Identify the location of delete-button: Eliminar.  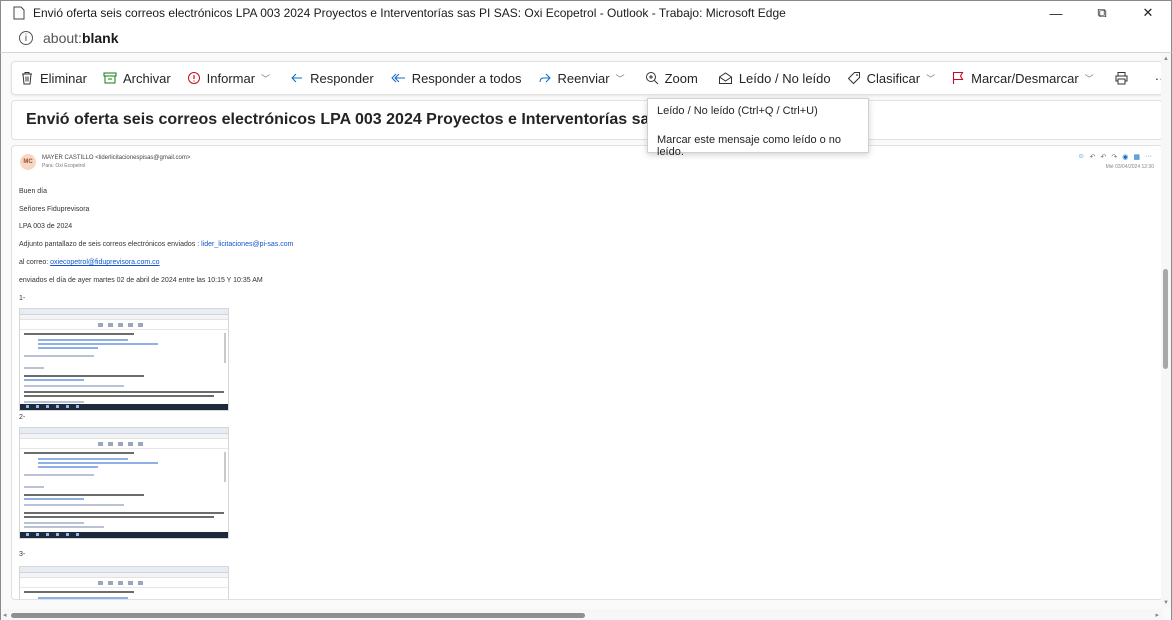
(53, 78).